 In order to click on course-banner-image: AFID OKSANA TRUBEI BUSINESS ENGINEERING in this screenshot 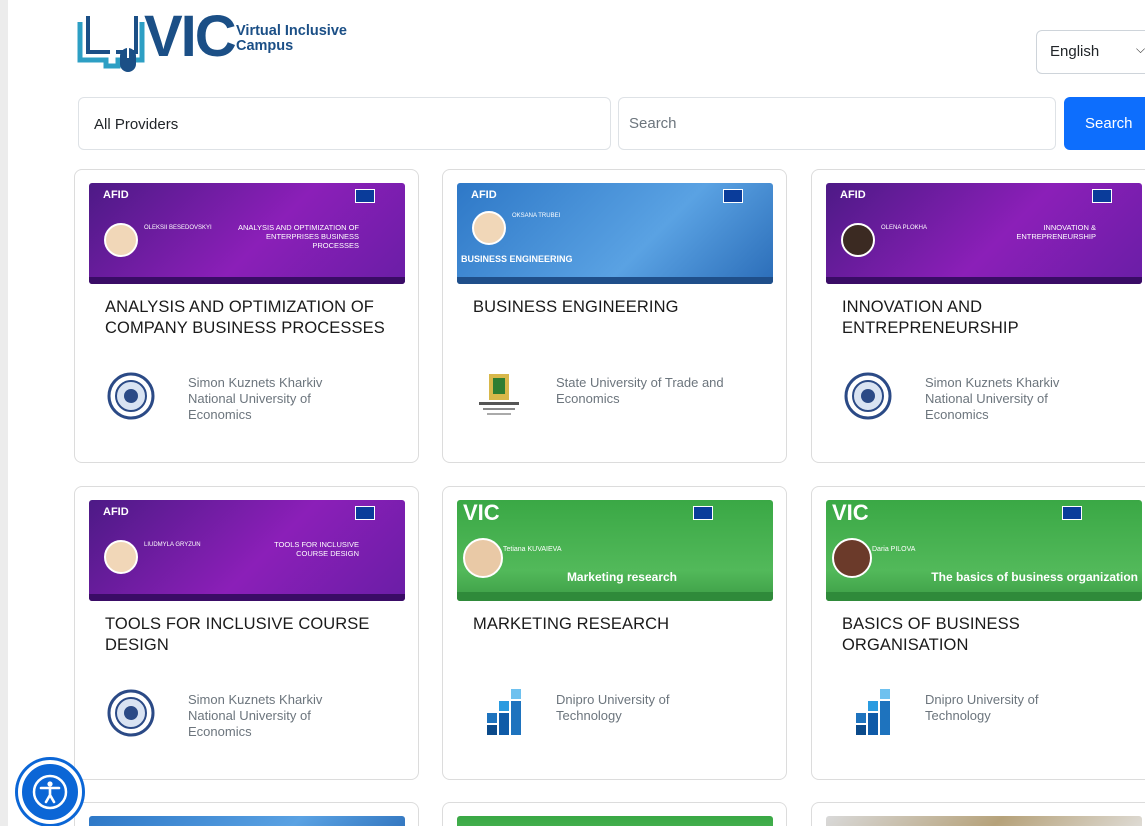, I will do `click(615, 233)`.